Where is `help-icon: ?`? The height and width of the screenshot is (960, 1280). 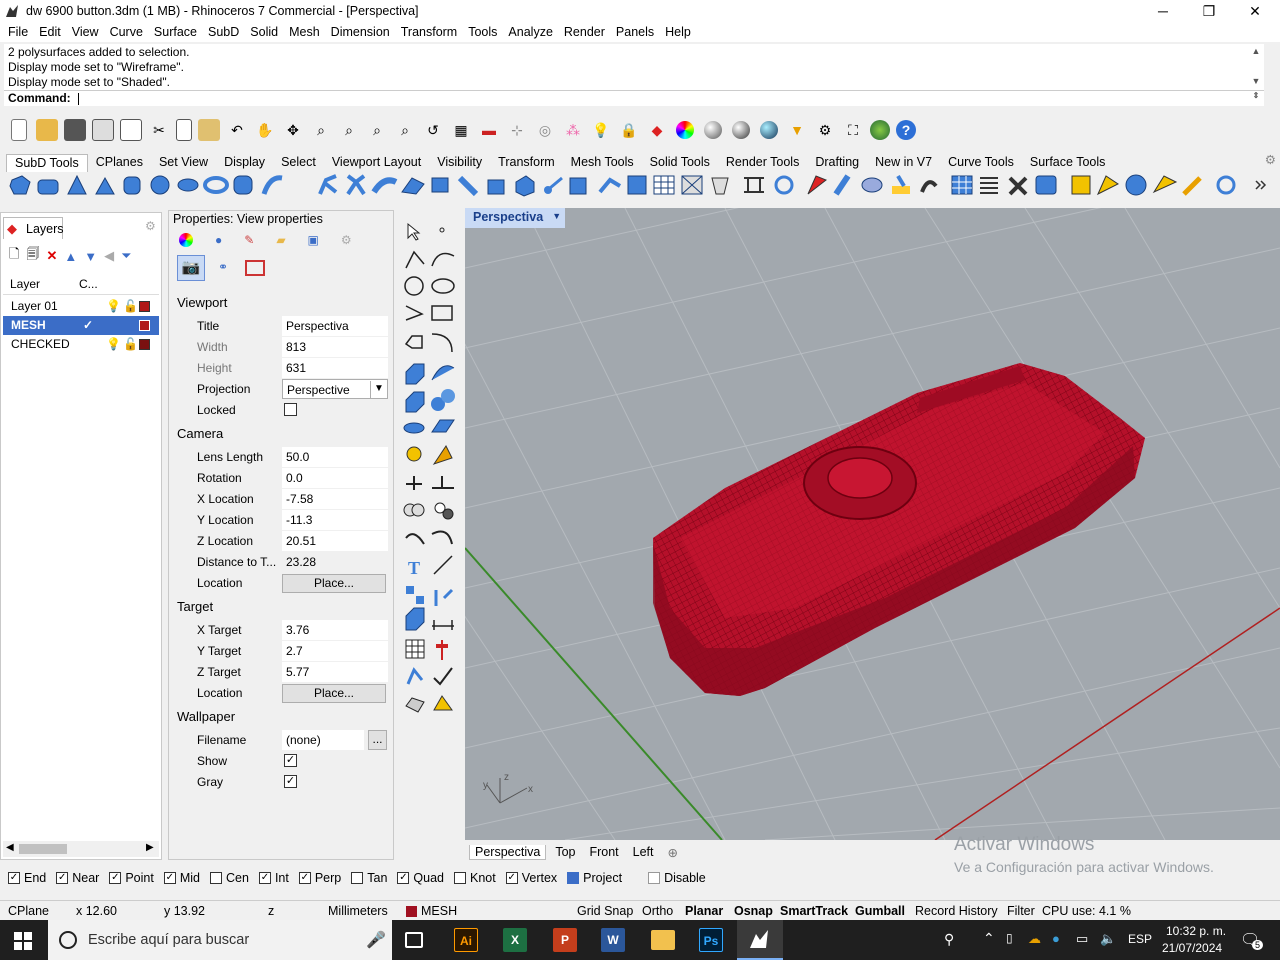
help-icon: ? is located at coordinates (906, 130).